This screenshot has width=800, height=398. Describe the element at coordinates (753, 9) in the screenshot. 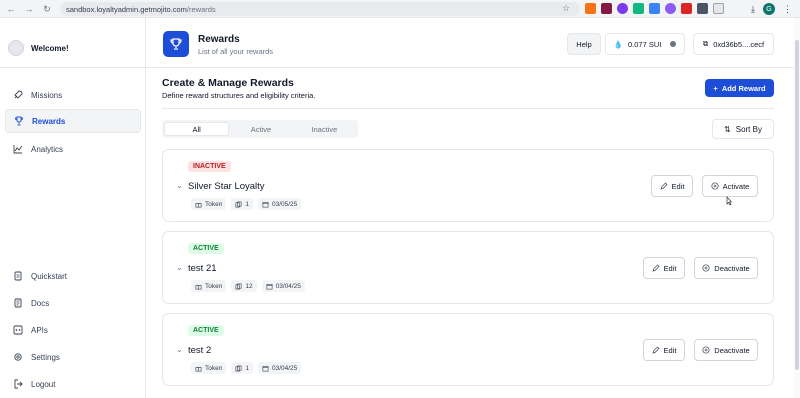

I see `download-icon: ⤓` at that location.